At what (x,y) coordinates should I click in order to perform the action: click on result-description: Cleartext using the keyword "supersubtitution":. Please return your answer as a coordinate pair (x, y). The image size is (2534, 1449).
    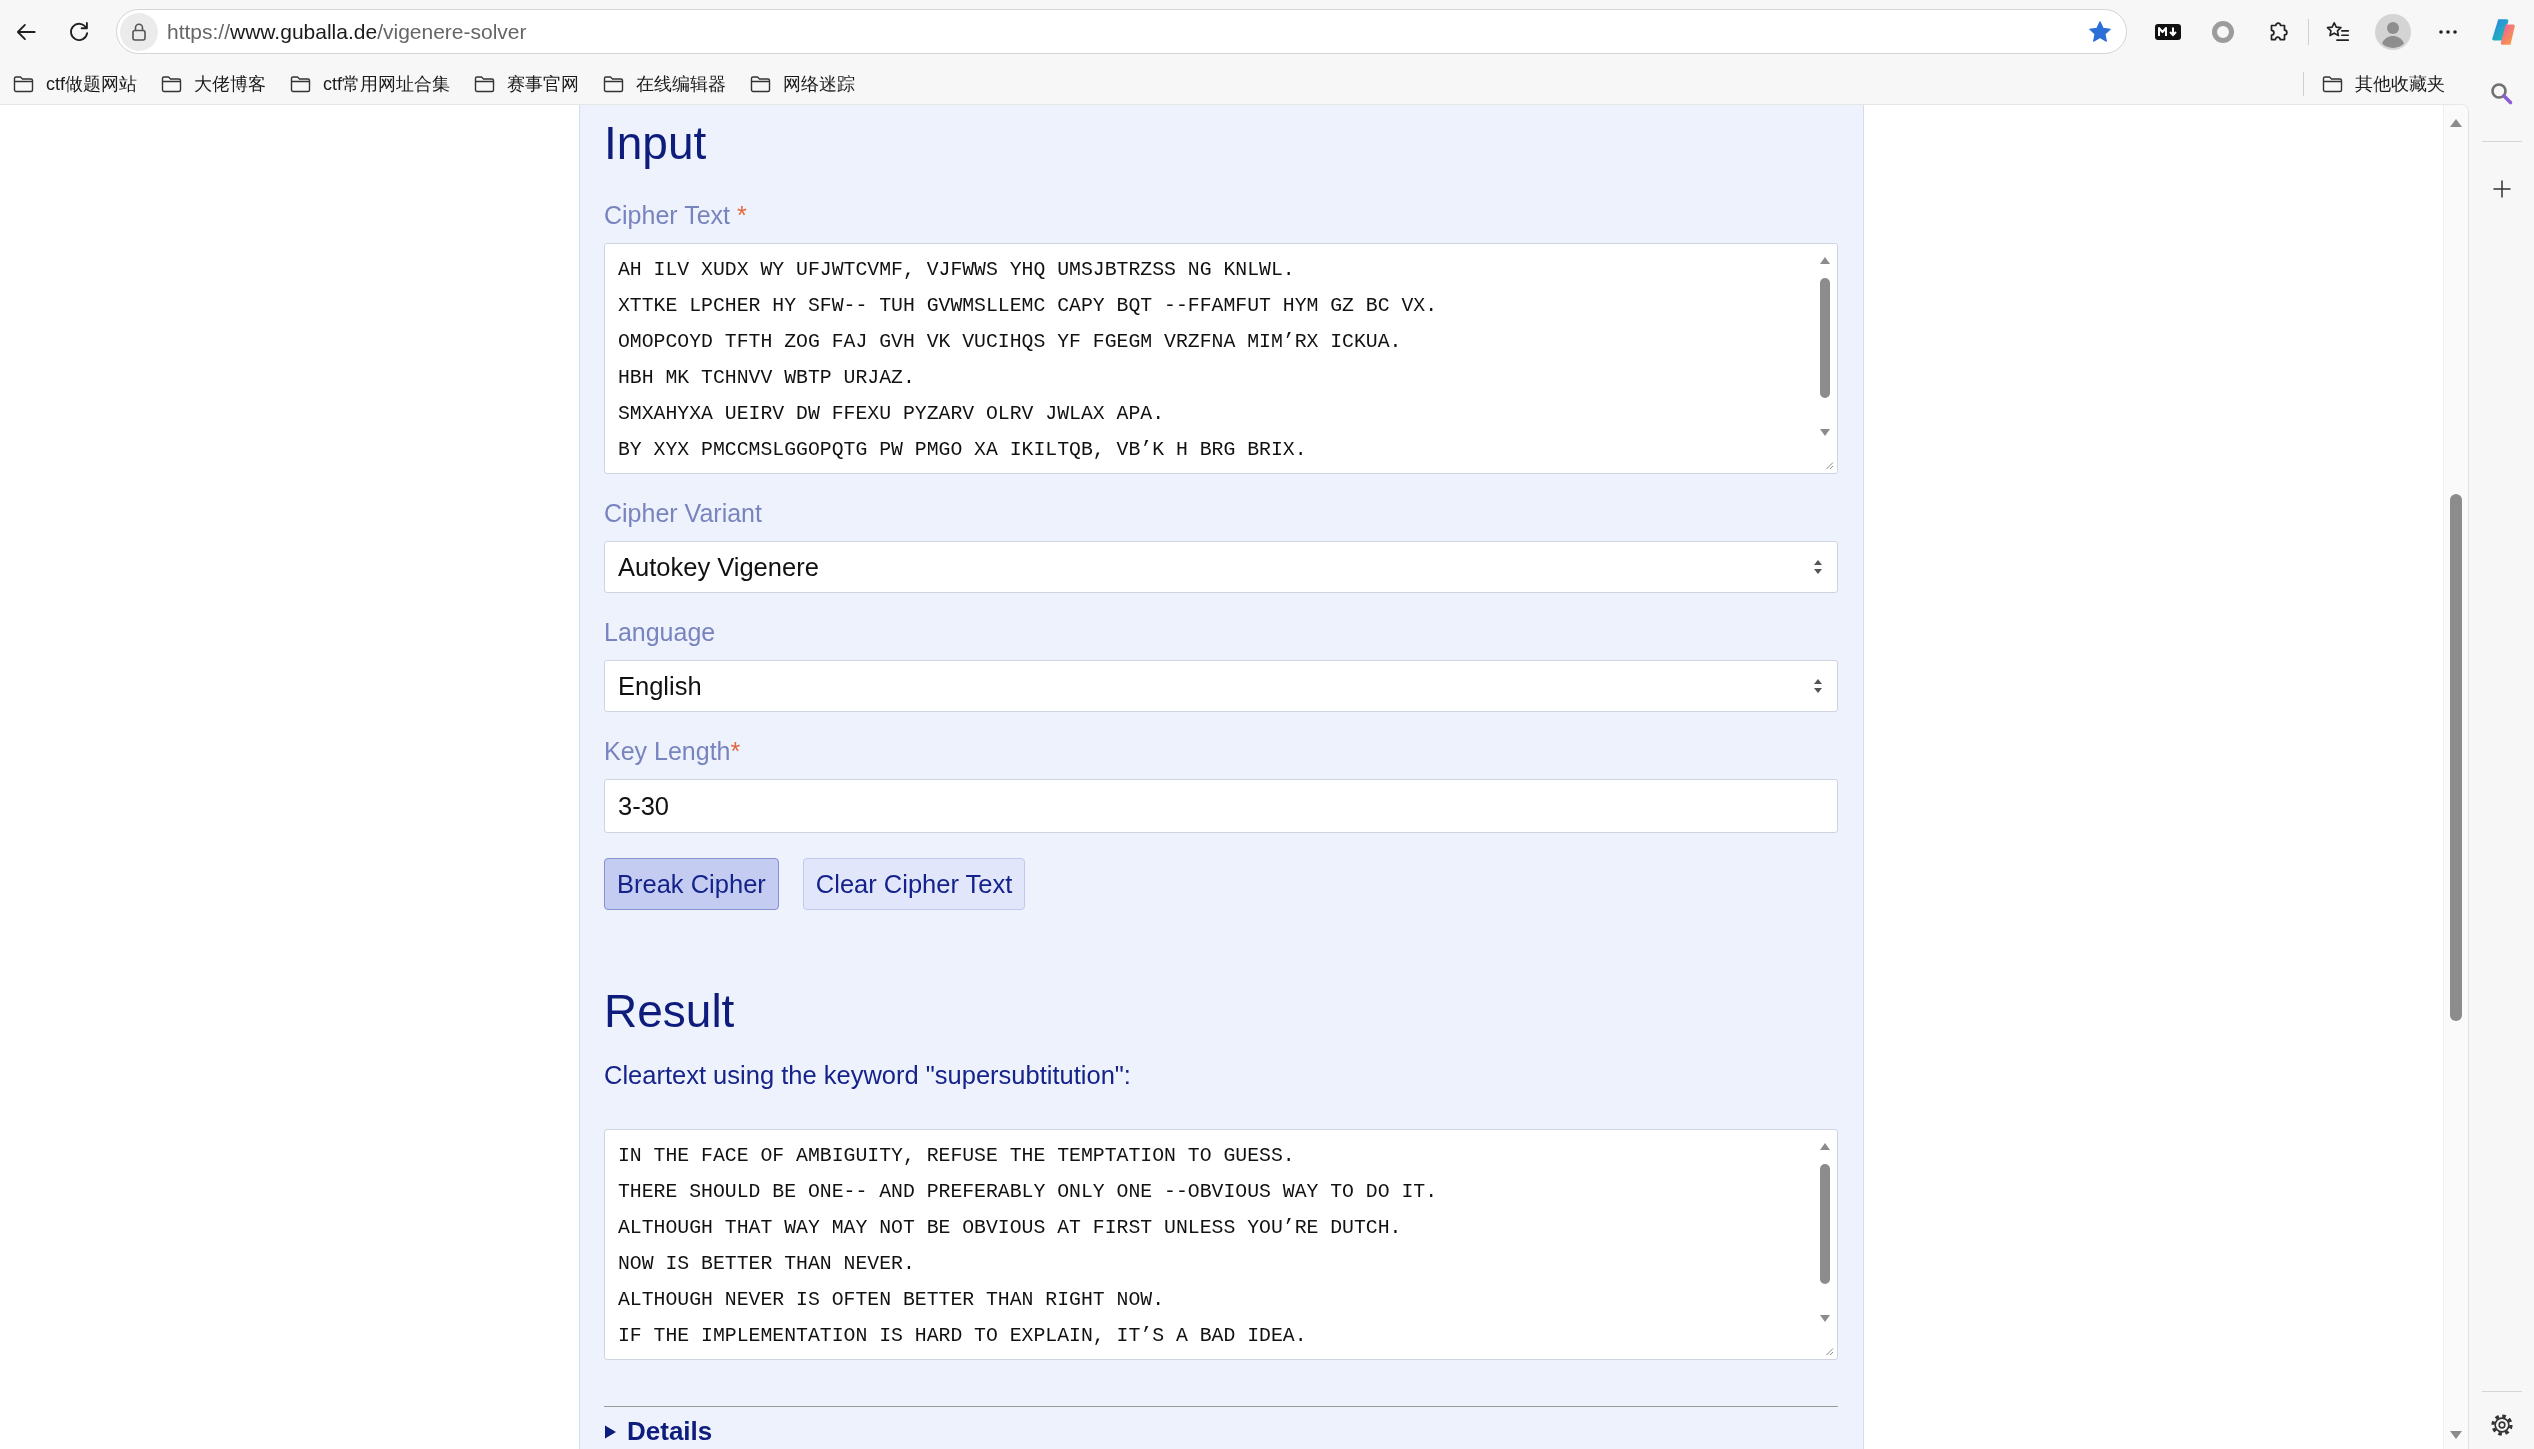
    Looking at the image, I should click on (867, 1075).